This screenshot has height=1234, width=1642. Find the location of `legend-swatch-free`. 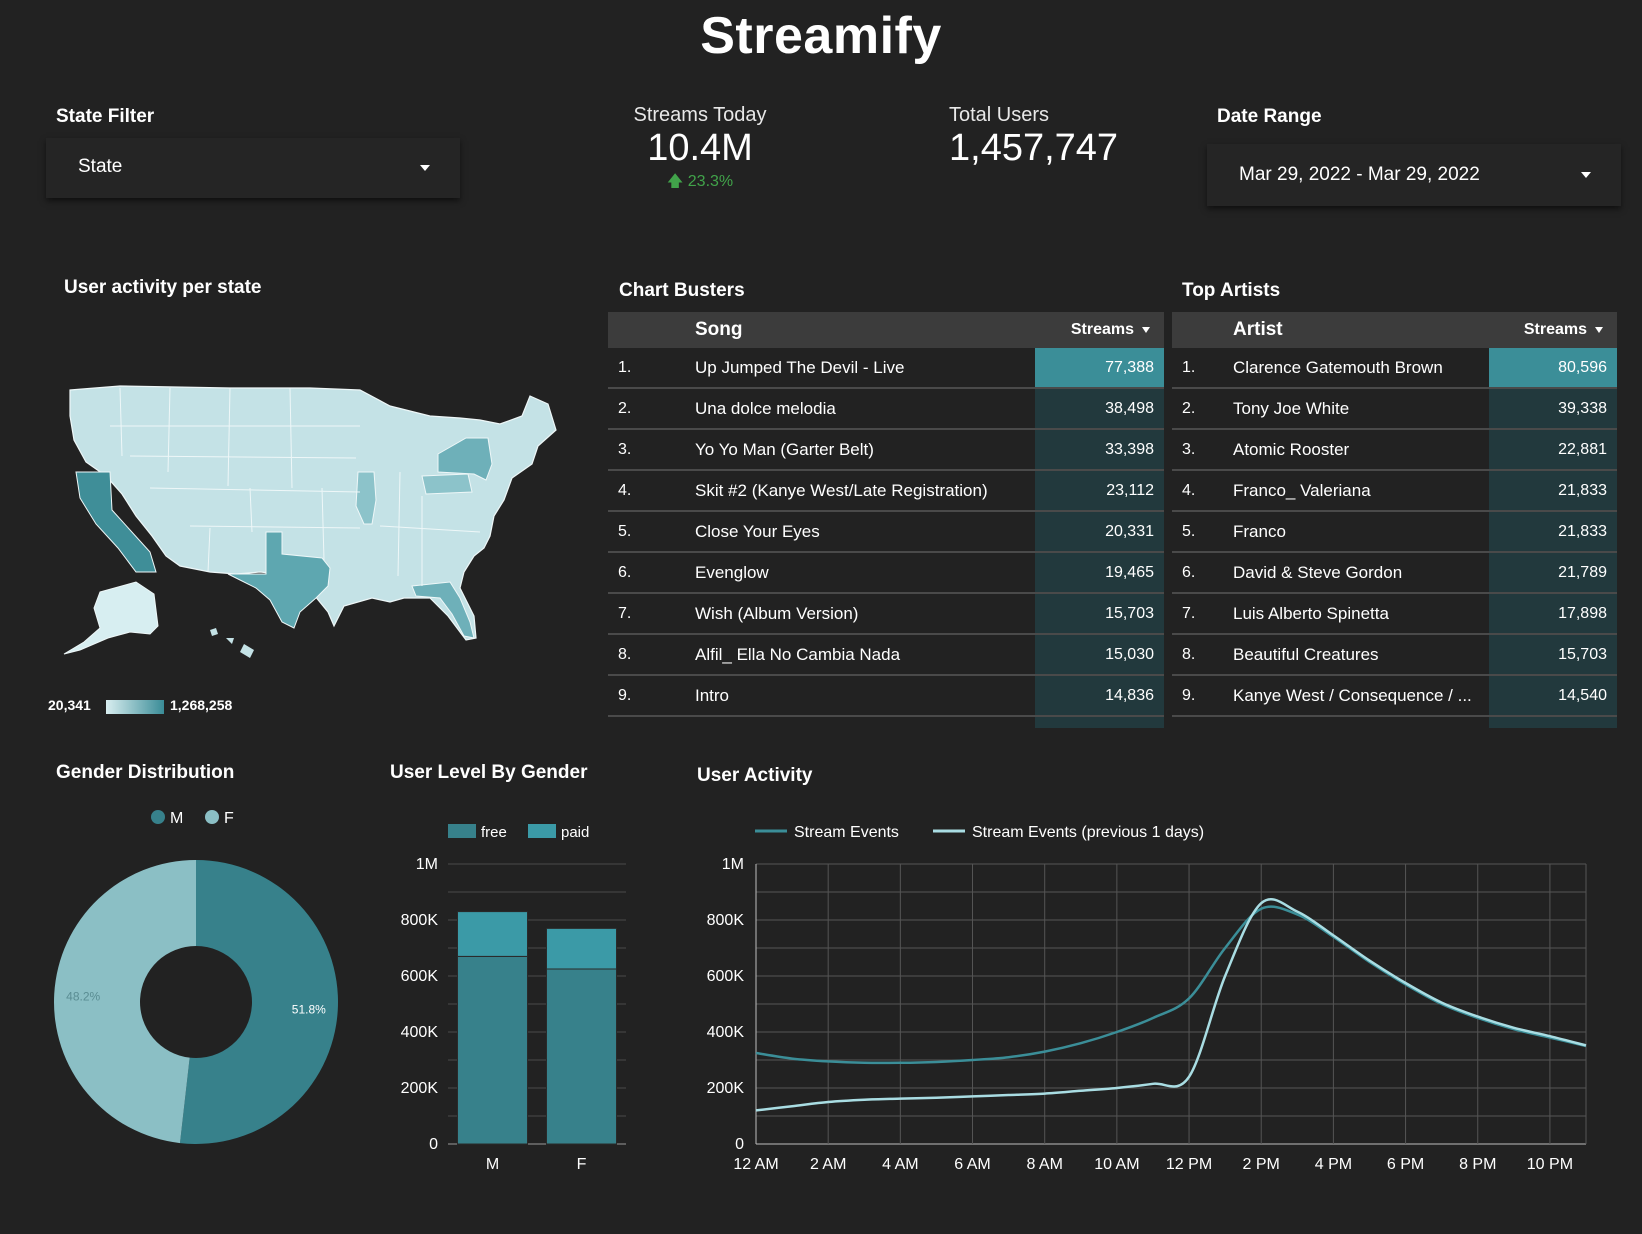

legend-swatch-free is located at coordinates (462, 831).